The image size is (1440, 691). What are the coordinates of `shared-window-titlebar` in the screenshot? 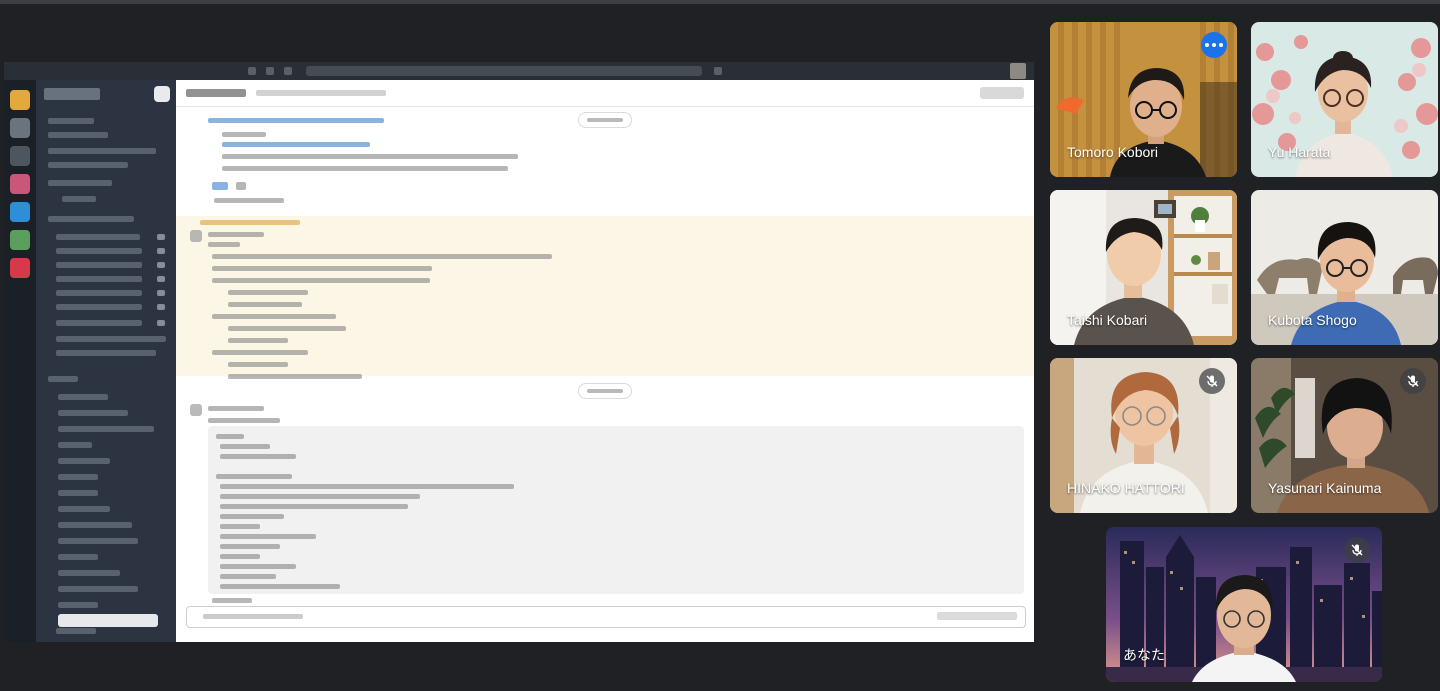 It's located at (519, 71).